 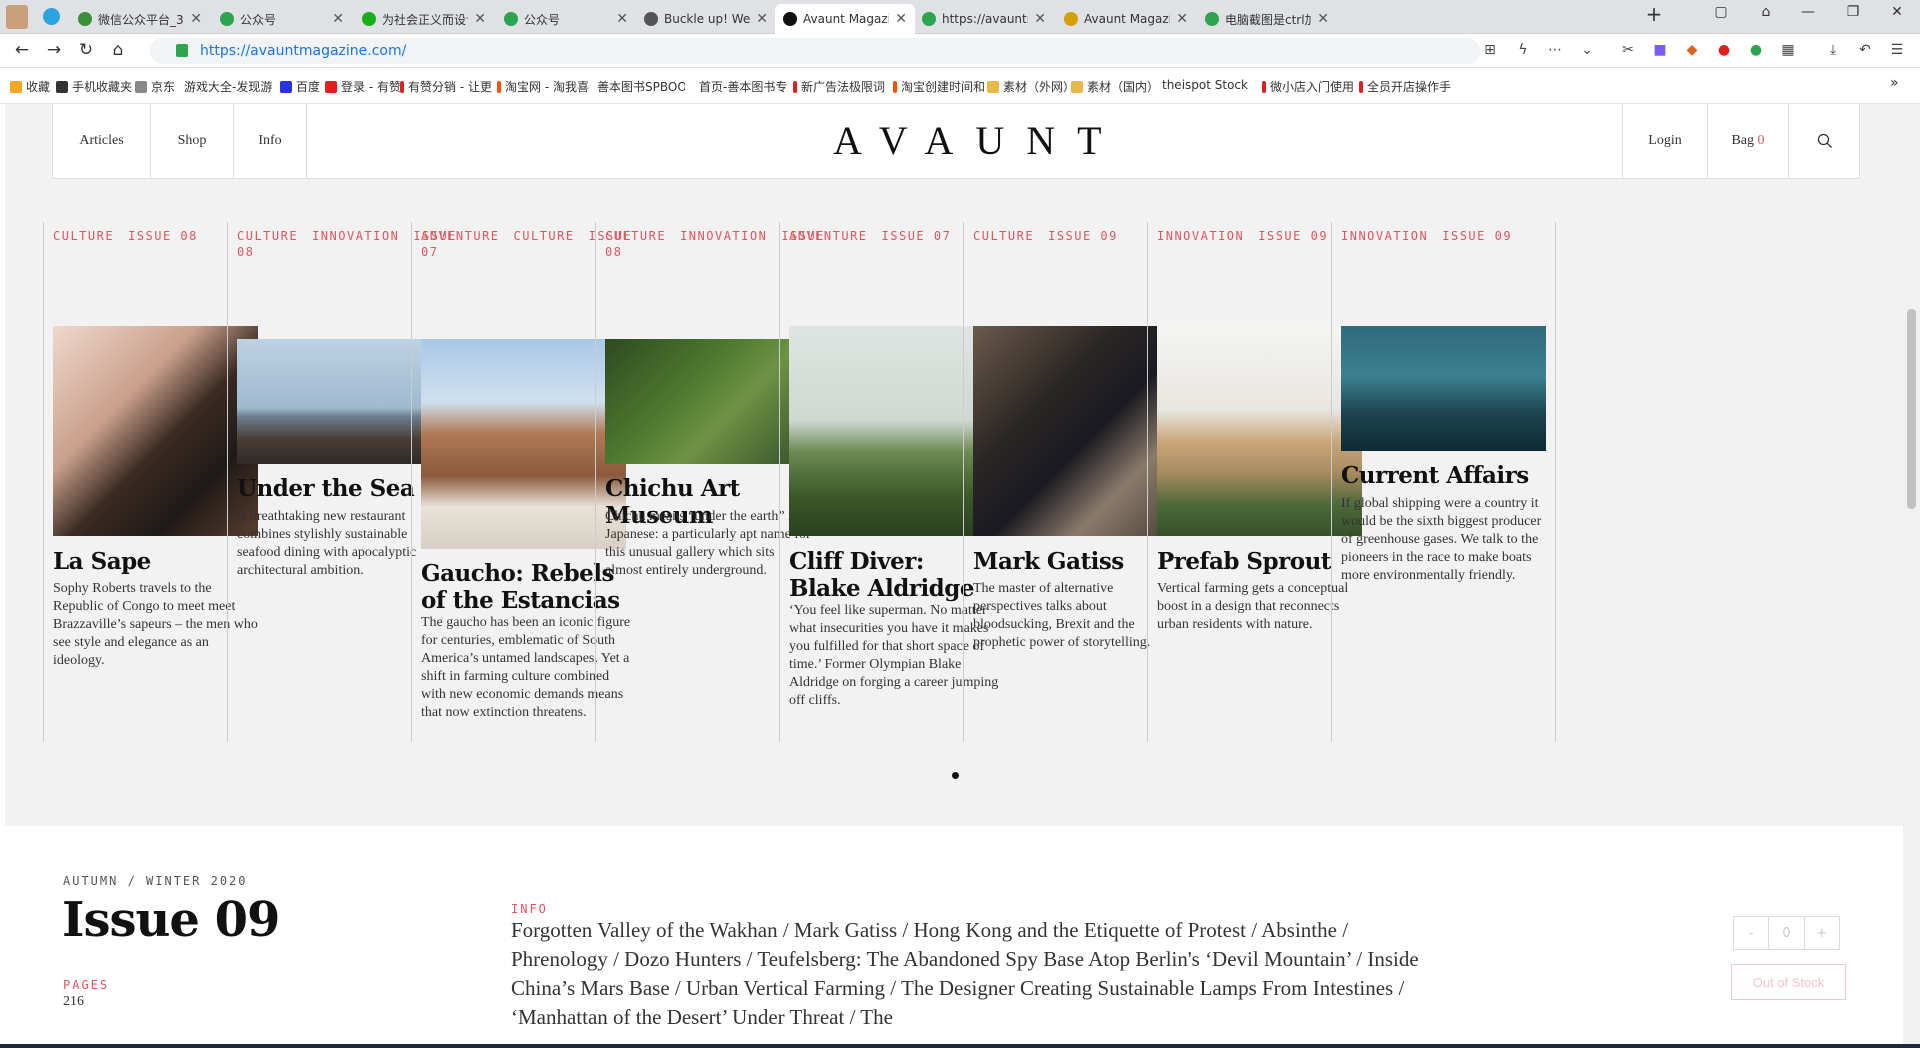 I want to click on bookmark-item: 素材（国内）, so click(x=1115, y=86).